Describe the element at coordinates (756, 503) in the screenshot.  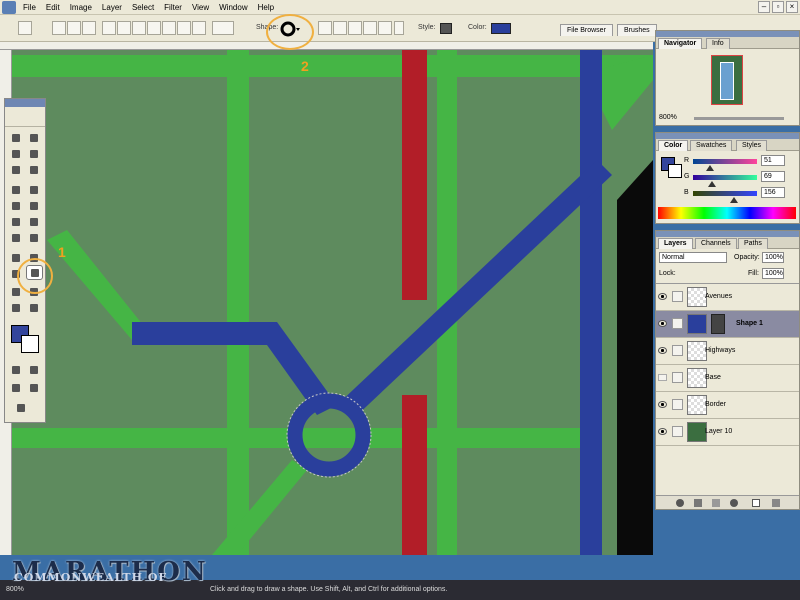
I see `new-layer-icon` at that location.